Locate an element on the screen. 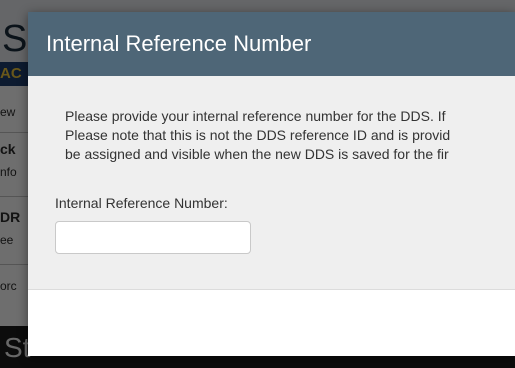 The height and width of the screenshot is (368, 515). internal-reference-label: Internal Reference Number: is located at coordinates (141, 203).